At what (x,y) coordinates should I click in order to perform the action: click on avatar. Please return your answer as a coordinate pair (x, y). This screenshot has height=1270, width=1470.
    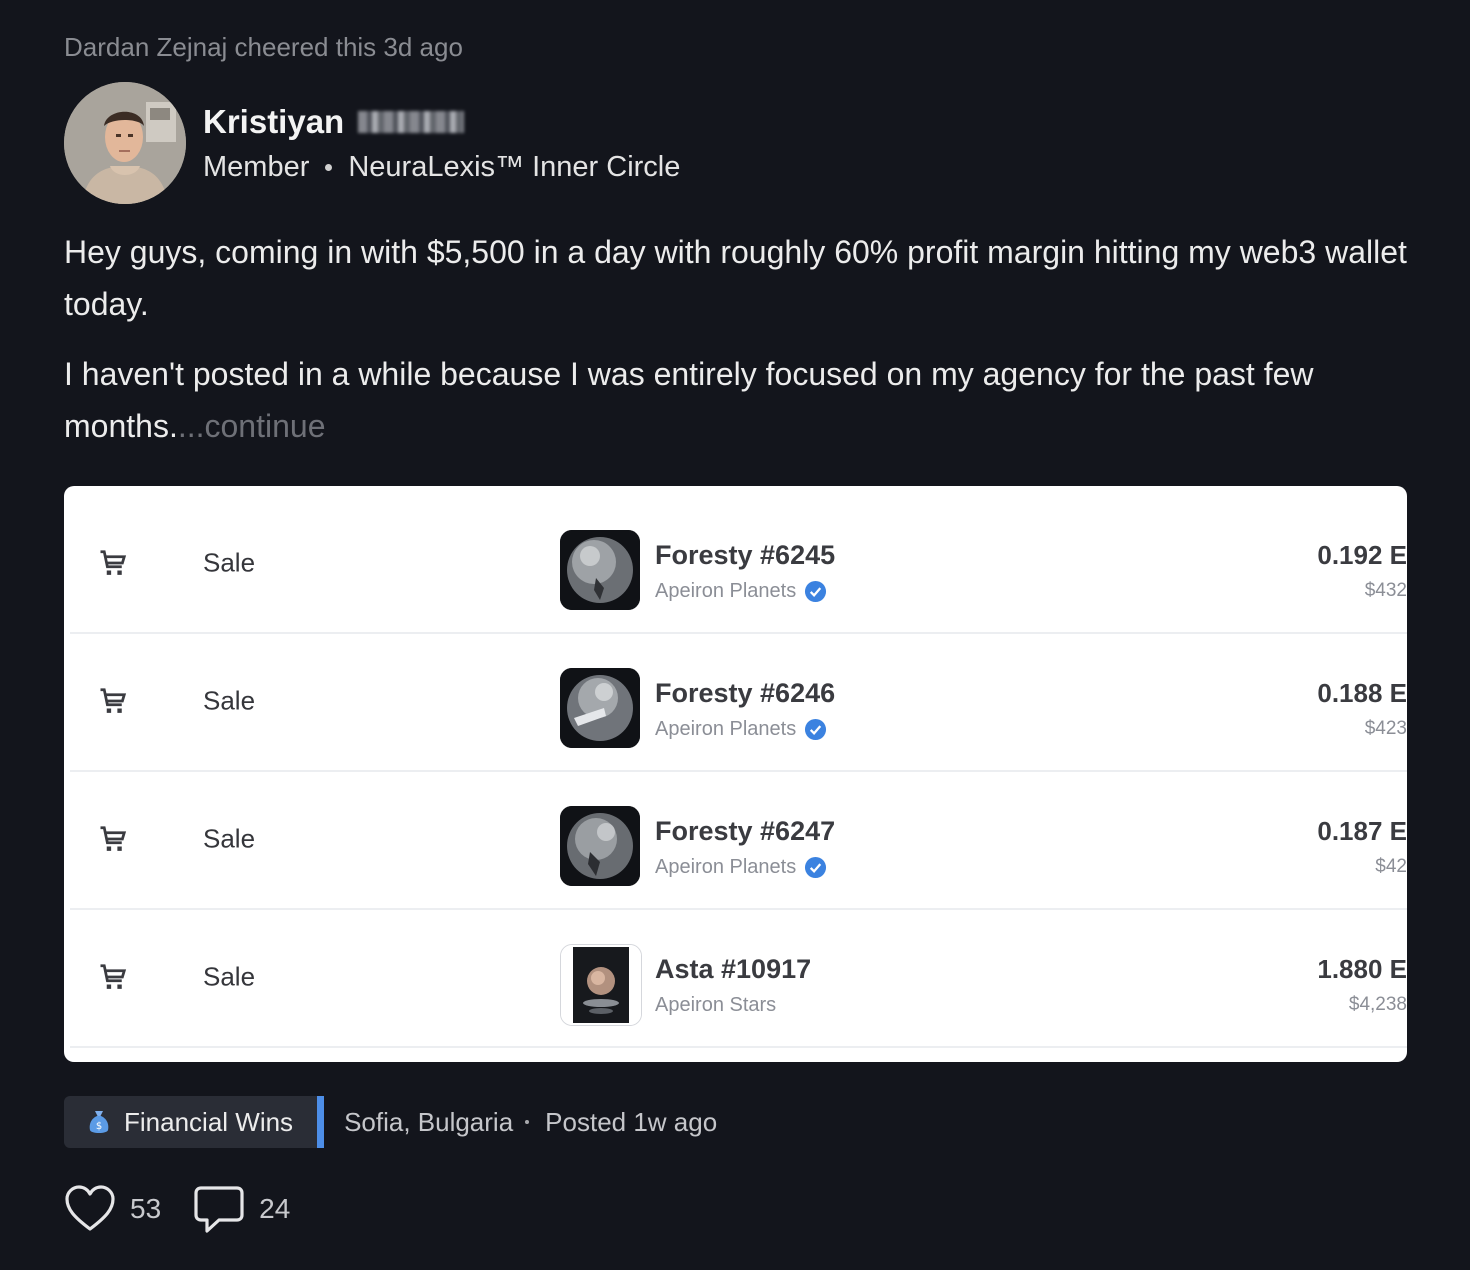
    Looking at the image, I should click on (125, 143).